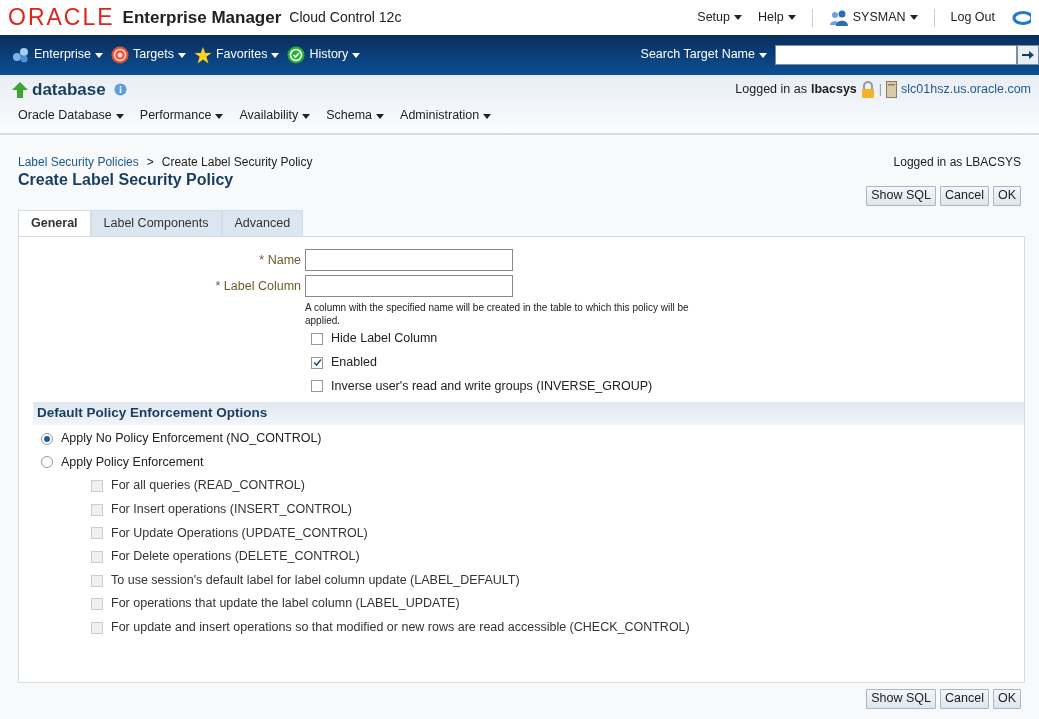 The image size is (1039, 719). I want to click on target-menu: Administration, so click(446, 116).